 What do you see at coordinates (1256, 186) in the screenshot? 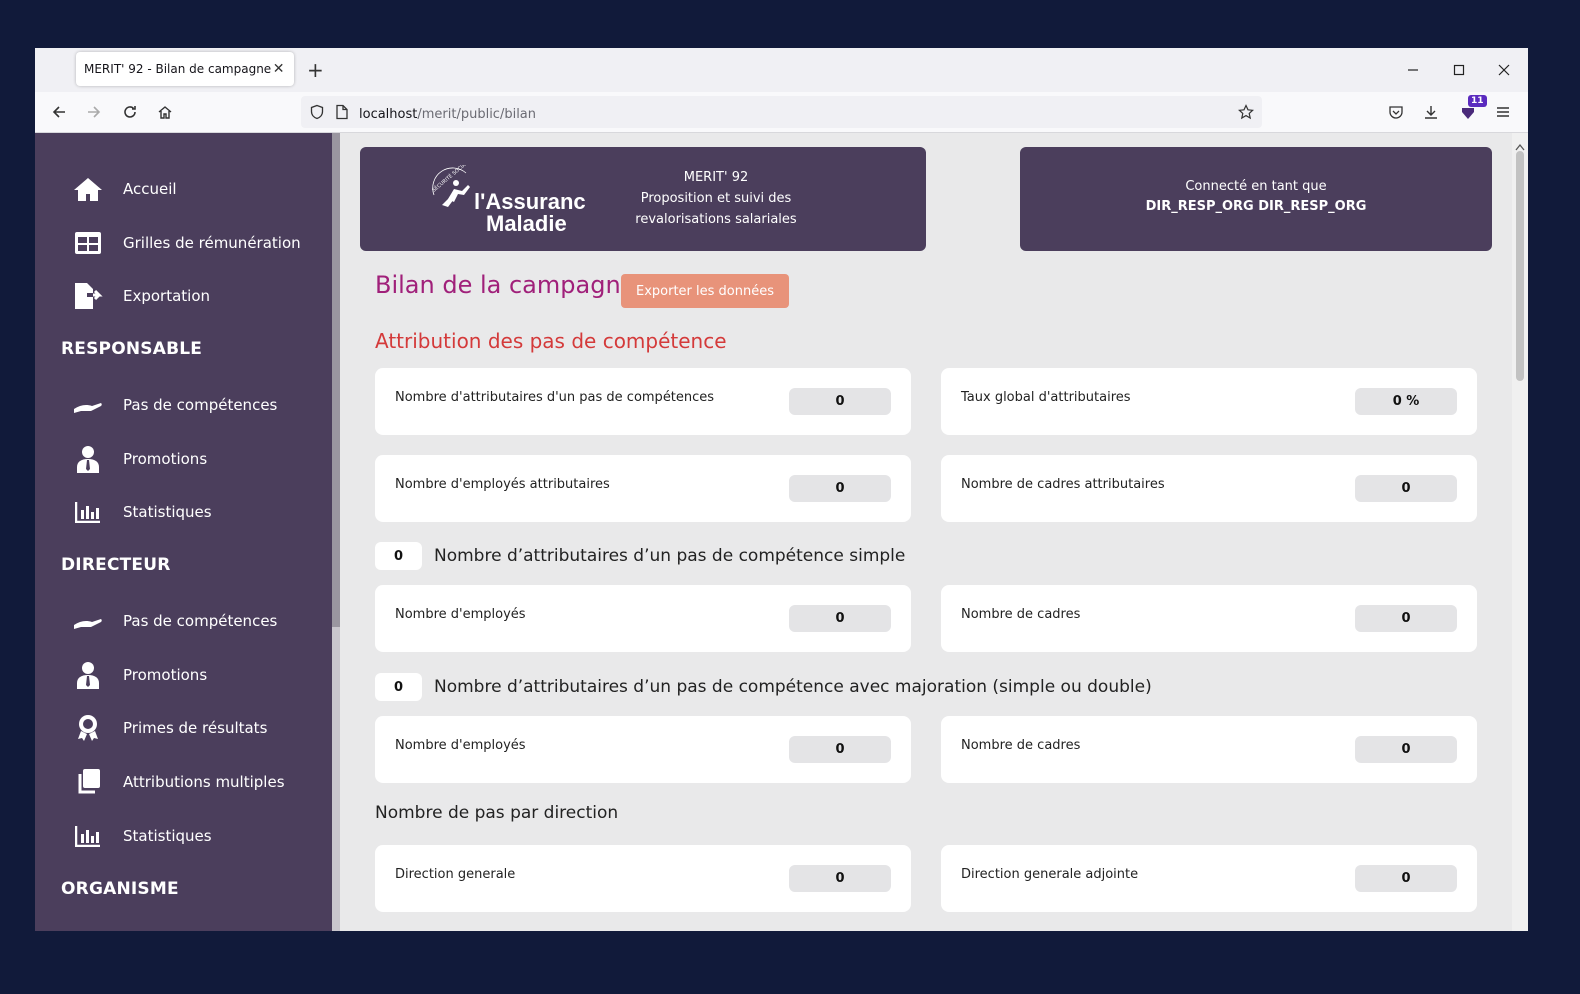
I see `user-prefix: Connecté en tant que` at bounding box center [1256, 186].